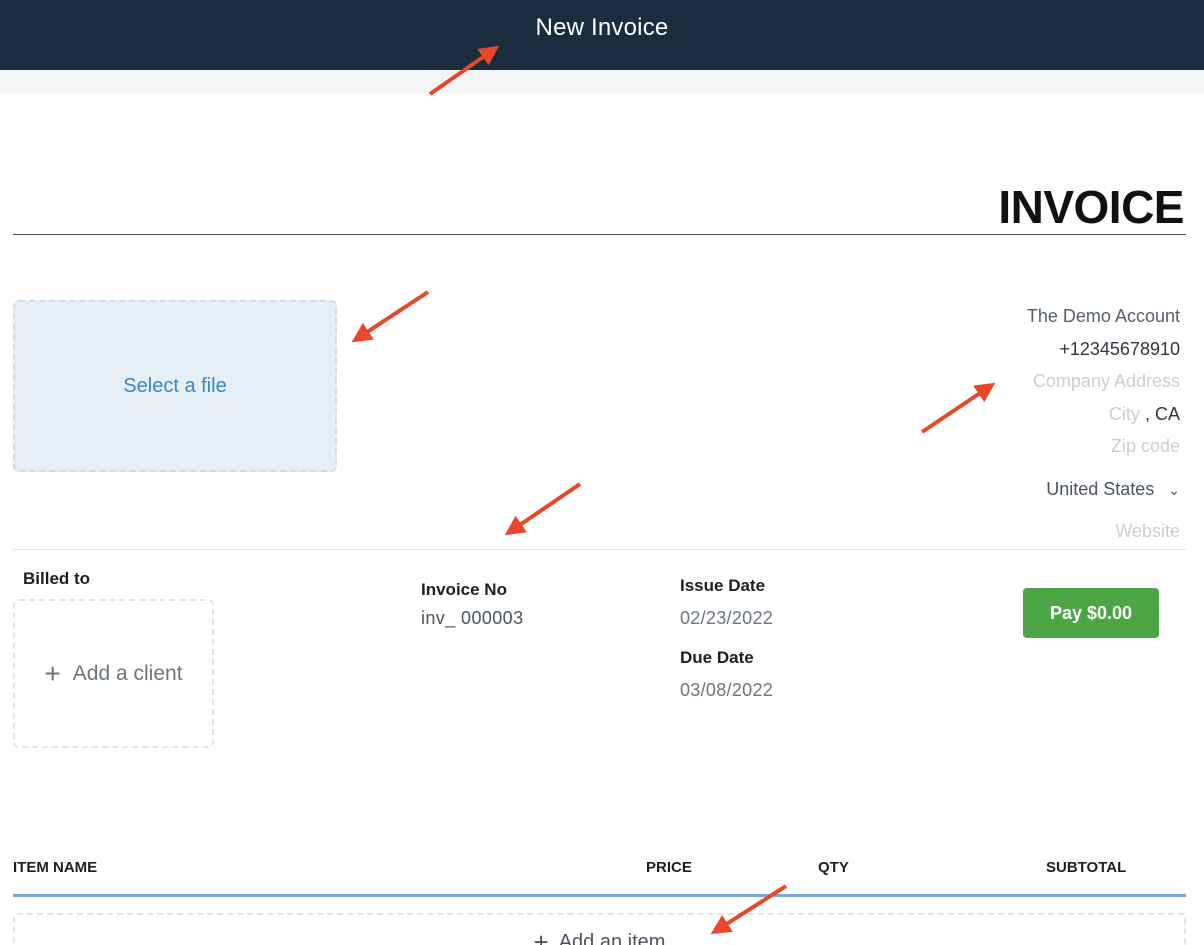 Image resolution: width=1204 pixels, height=945 pixels. I want to click on invoice-no-number: 000003, so click(492, 618).